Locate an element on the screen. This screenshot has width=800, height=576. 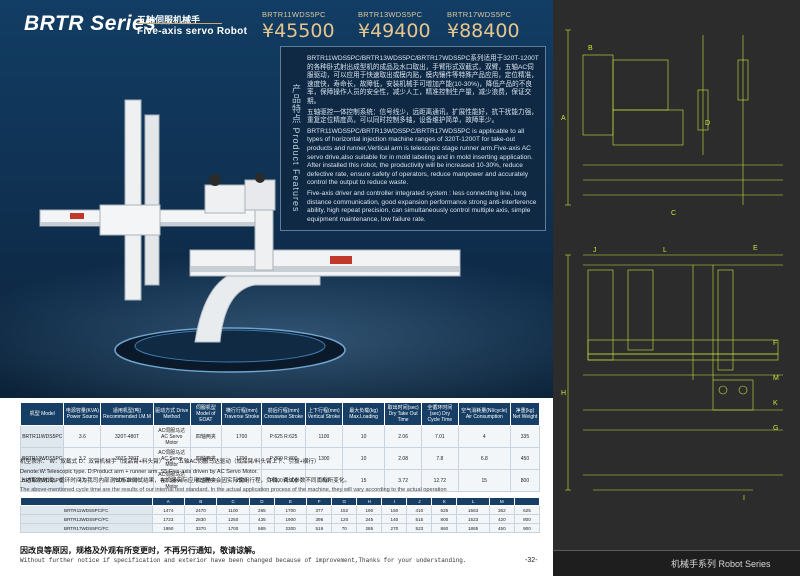
price-value: ¥88400 is located at coordinates (483, 31).